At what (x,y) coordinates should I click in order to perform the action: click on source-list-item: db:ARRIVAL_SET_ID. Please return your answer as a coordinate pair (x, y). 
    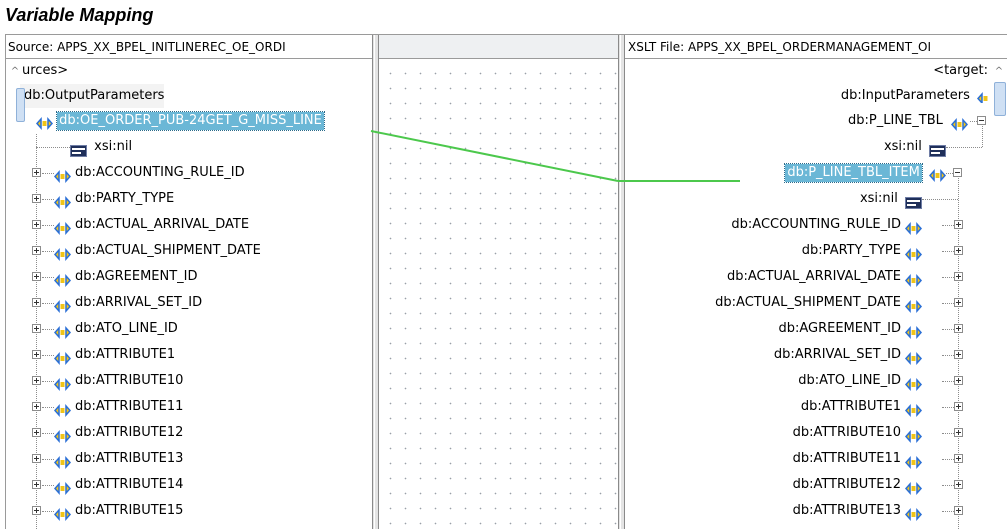
    Looking at the image, I should click on (127, 303).